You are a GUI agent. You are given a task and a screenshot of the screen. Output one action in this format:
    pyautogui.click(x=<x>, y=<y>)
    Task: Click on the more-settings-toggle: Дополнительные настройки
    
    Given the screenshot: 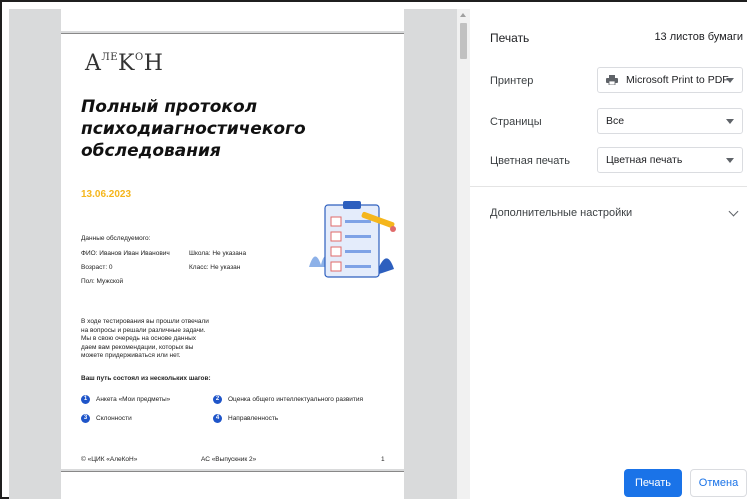 What is the action you would take?
    pyautogui.click(x=561, y=213)
    